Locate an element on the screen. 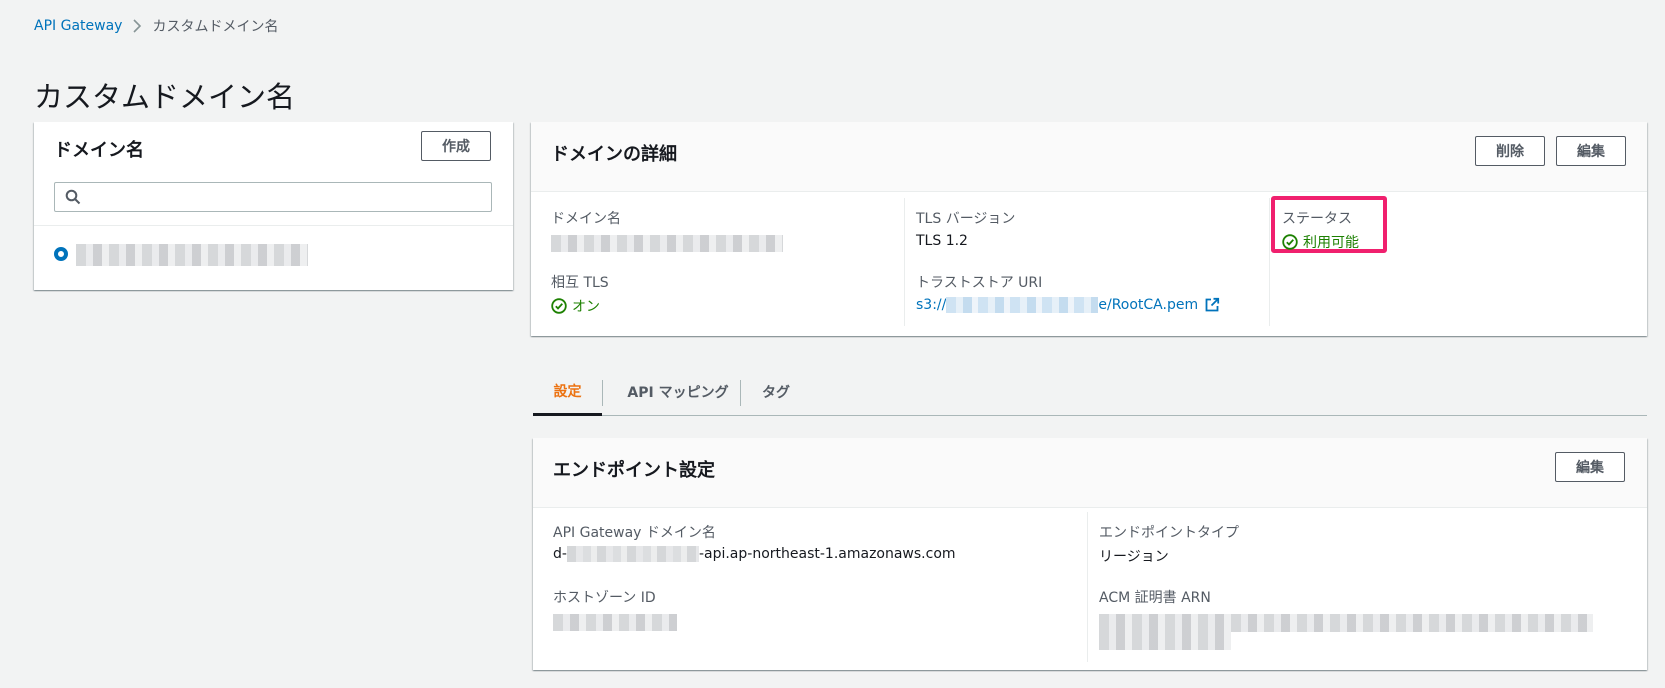 The image size is (1665, 688). domain-list-panel: ドメイン名 作成 is located at coordinates (273, 206).